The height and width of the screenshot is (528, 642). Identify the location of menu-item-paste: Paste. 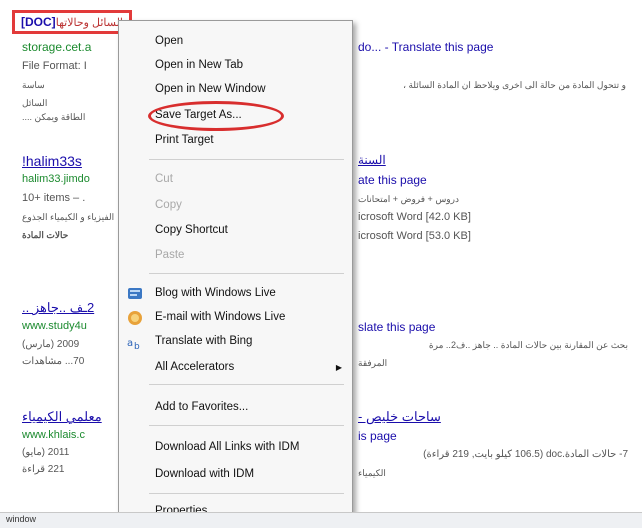
(170, 255).